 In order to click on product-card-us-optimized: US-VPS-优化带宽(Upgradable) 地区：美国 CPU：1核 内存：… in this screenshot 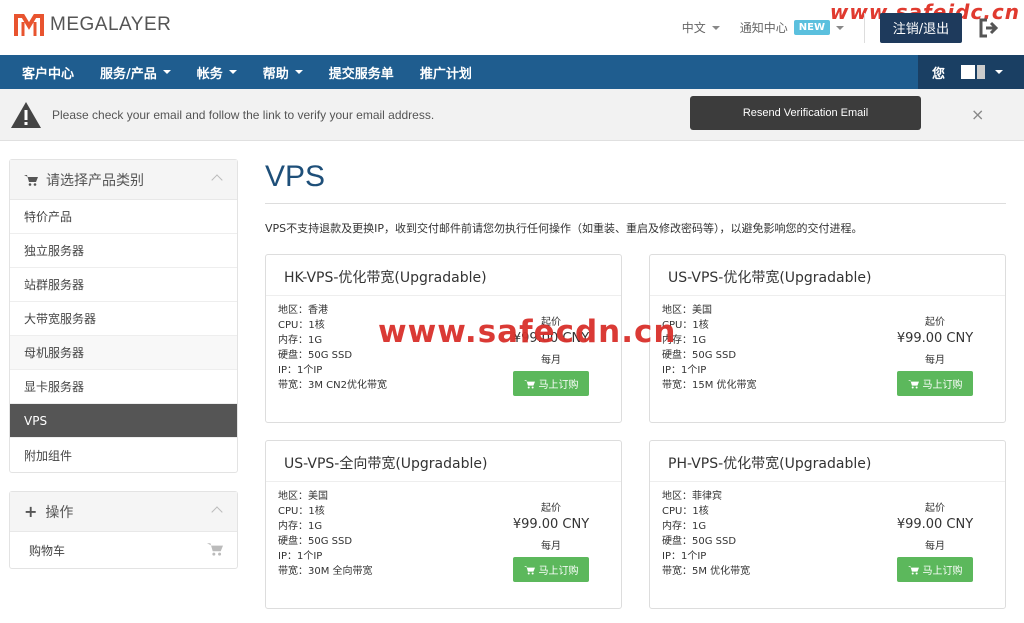, I will do `click(827, 338)`.